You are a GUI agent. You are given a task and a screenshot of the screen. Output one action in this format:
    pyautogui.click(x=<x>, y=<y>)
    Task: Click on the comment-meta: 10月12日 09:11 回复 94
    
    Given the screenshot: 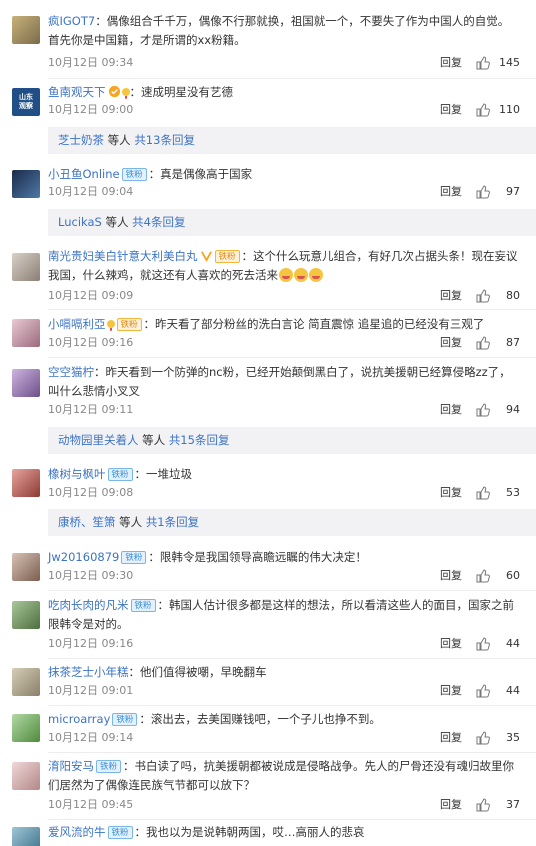 What is the action you would take?
    pyautogui.click(x=284, y=410)
    